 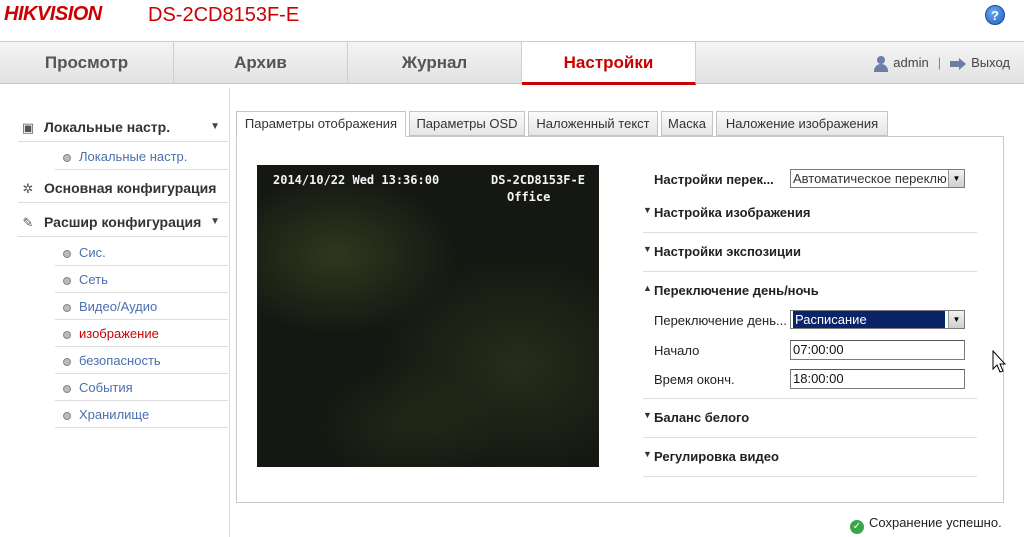 I want to click on section-video-adjust: ▼ Регулировка видео, so click(x=810, y=457).